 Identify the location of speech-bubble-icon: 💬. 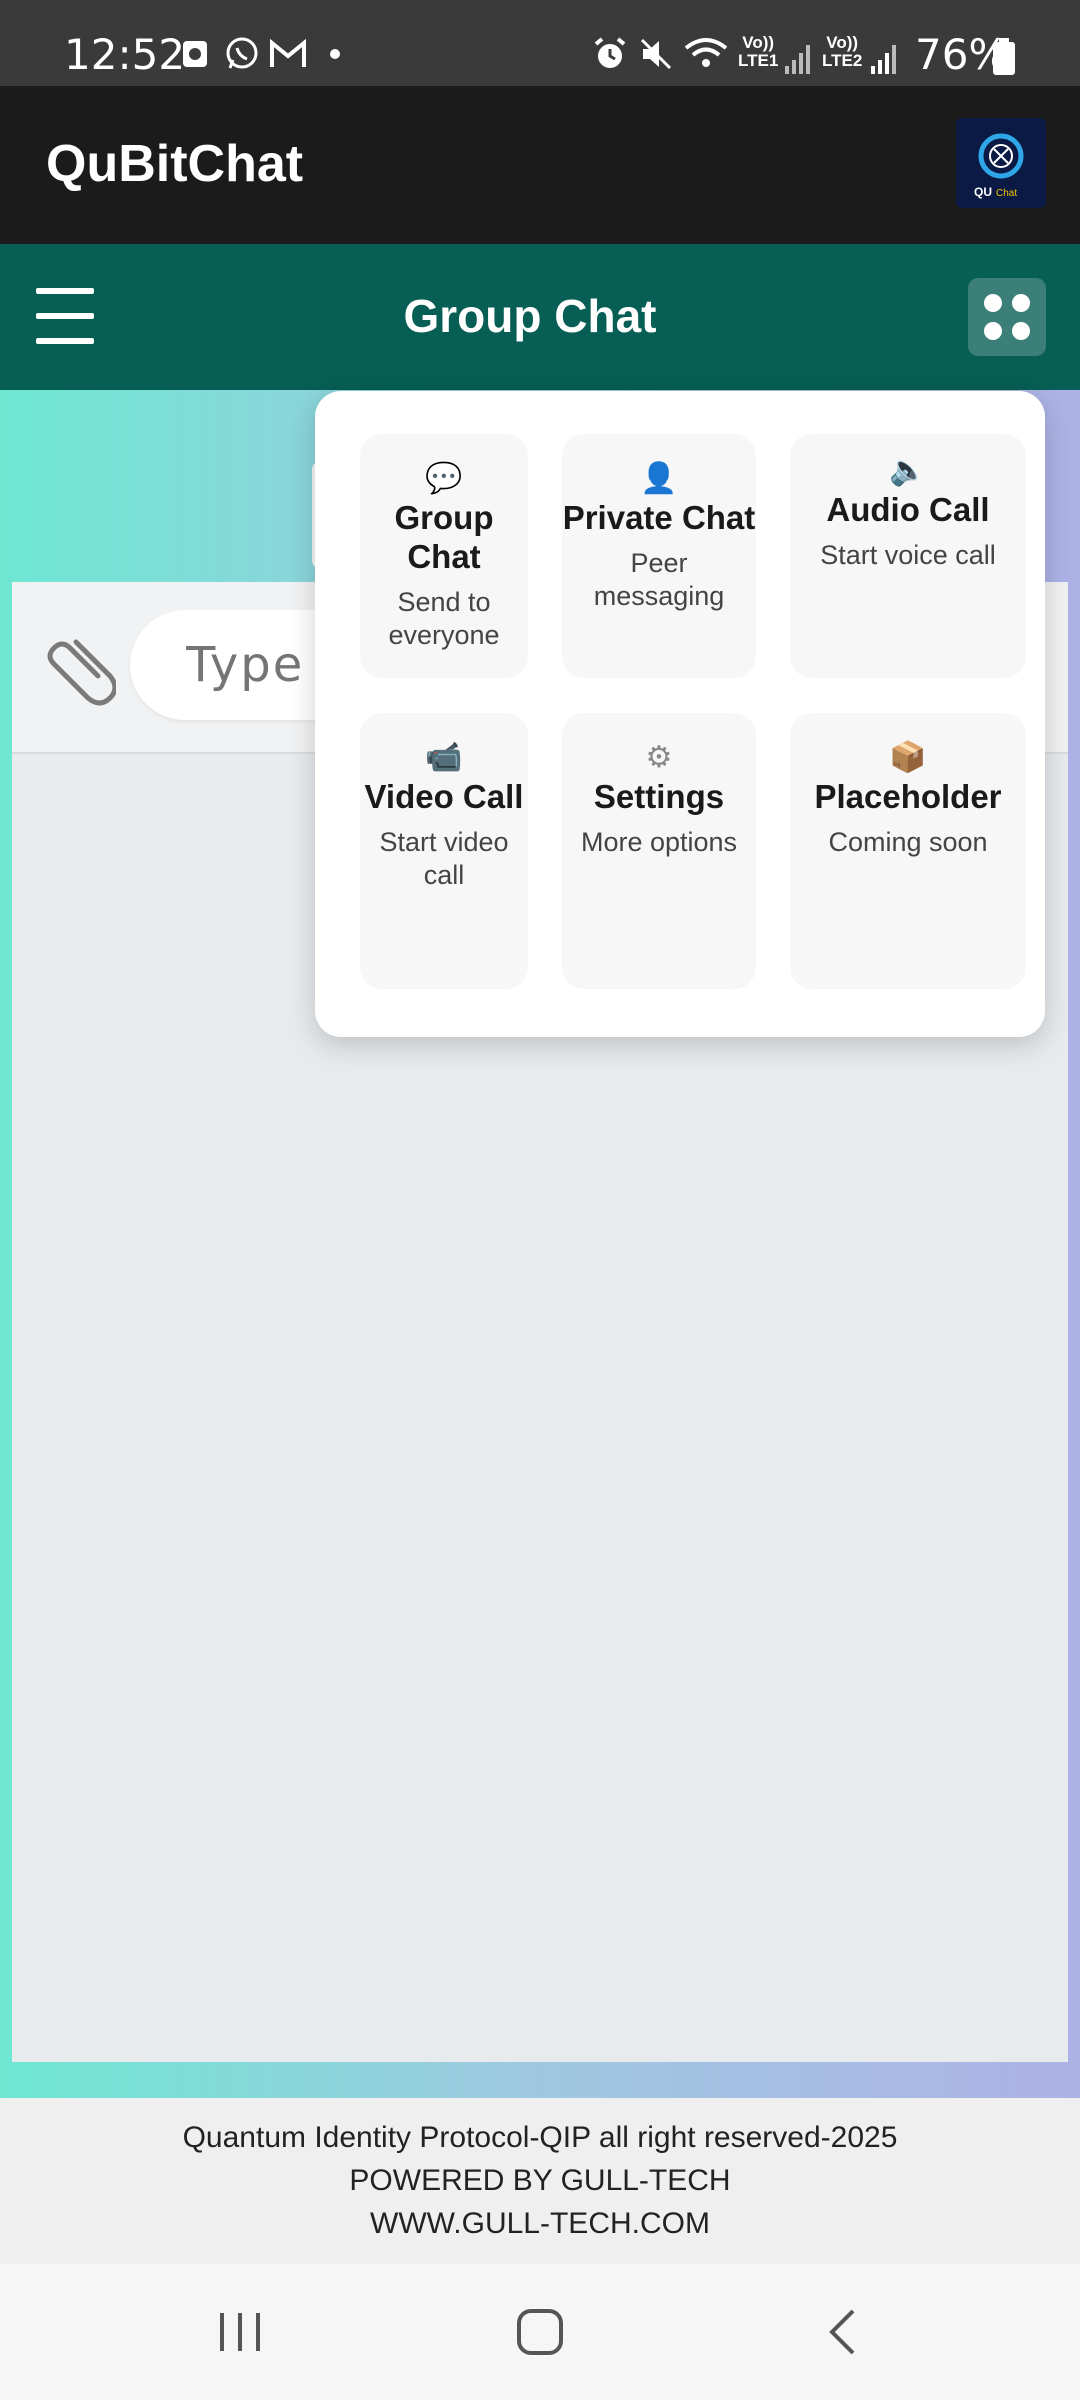
(444, 478).